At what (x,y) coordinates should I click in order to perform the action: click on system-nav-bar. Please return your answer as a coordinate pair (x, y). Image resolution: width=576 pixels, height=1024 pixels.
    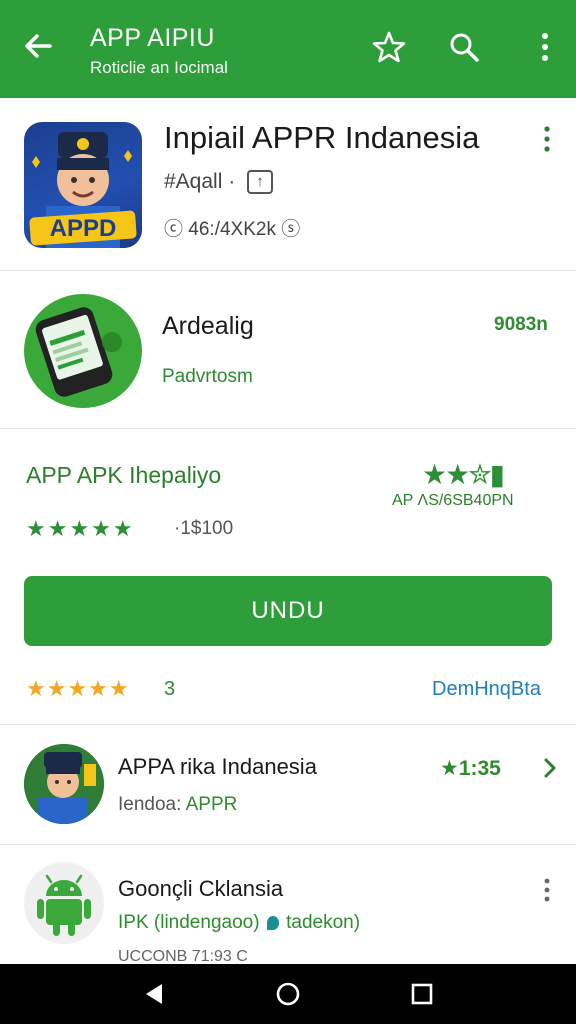
    Looking at the image, I should click on (288, 994).